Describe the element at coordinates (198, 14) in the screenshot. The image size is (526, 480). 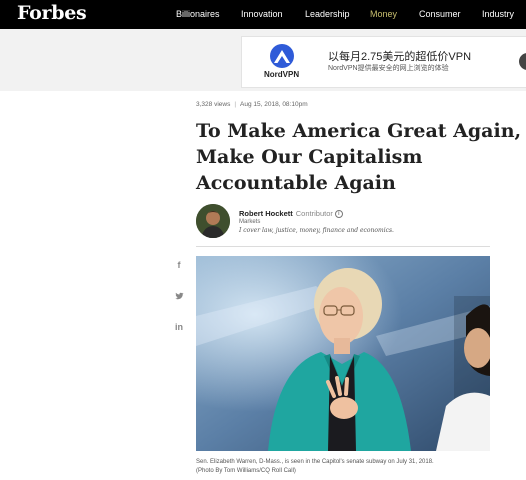
I see `nav-item-billionaires: Billionaires` at that location.